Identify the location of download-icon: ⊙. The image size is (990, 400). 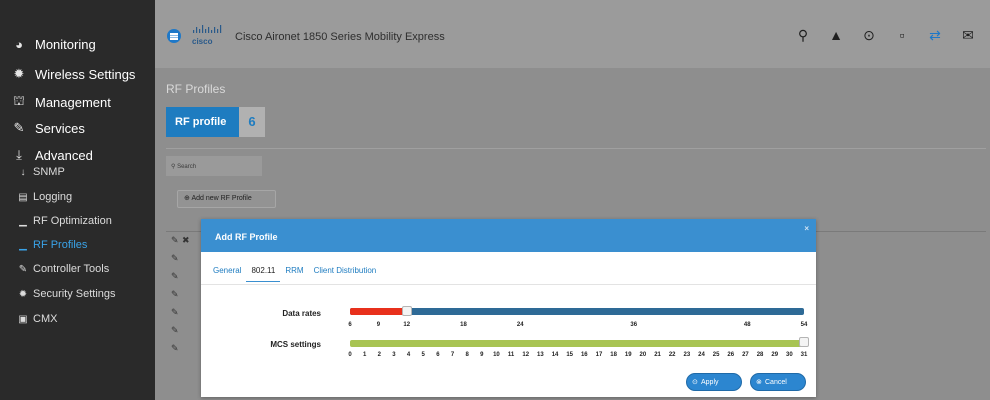
(869, 35).